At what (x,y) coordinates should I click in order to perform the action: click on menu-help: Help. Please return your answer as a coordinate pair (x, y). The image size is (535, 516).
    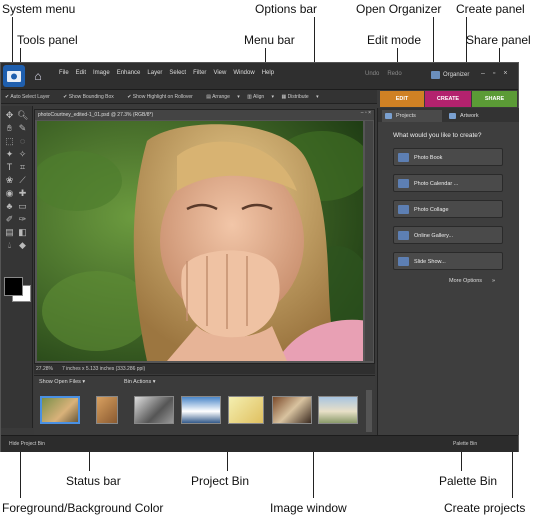
    Looking at the image, I should click on (268, 73).